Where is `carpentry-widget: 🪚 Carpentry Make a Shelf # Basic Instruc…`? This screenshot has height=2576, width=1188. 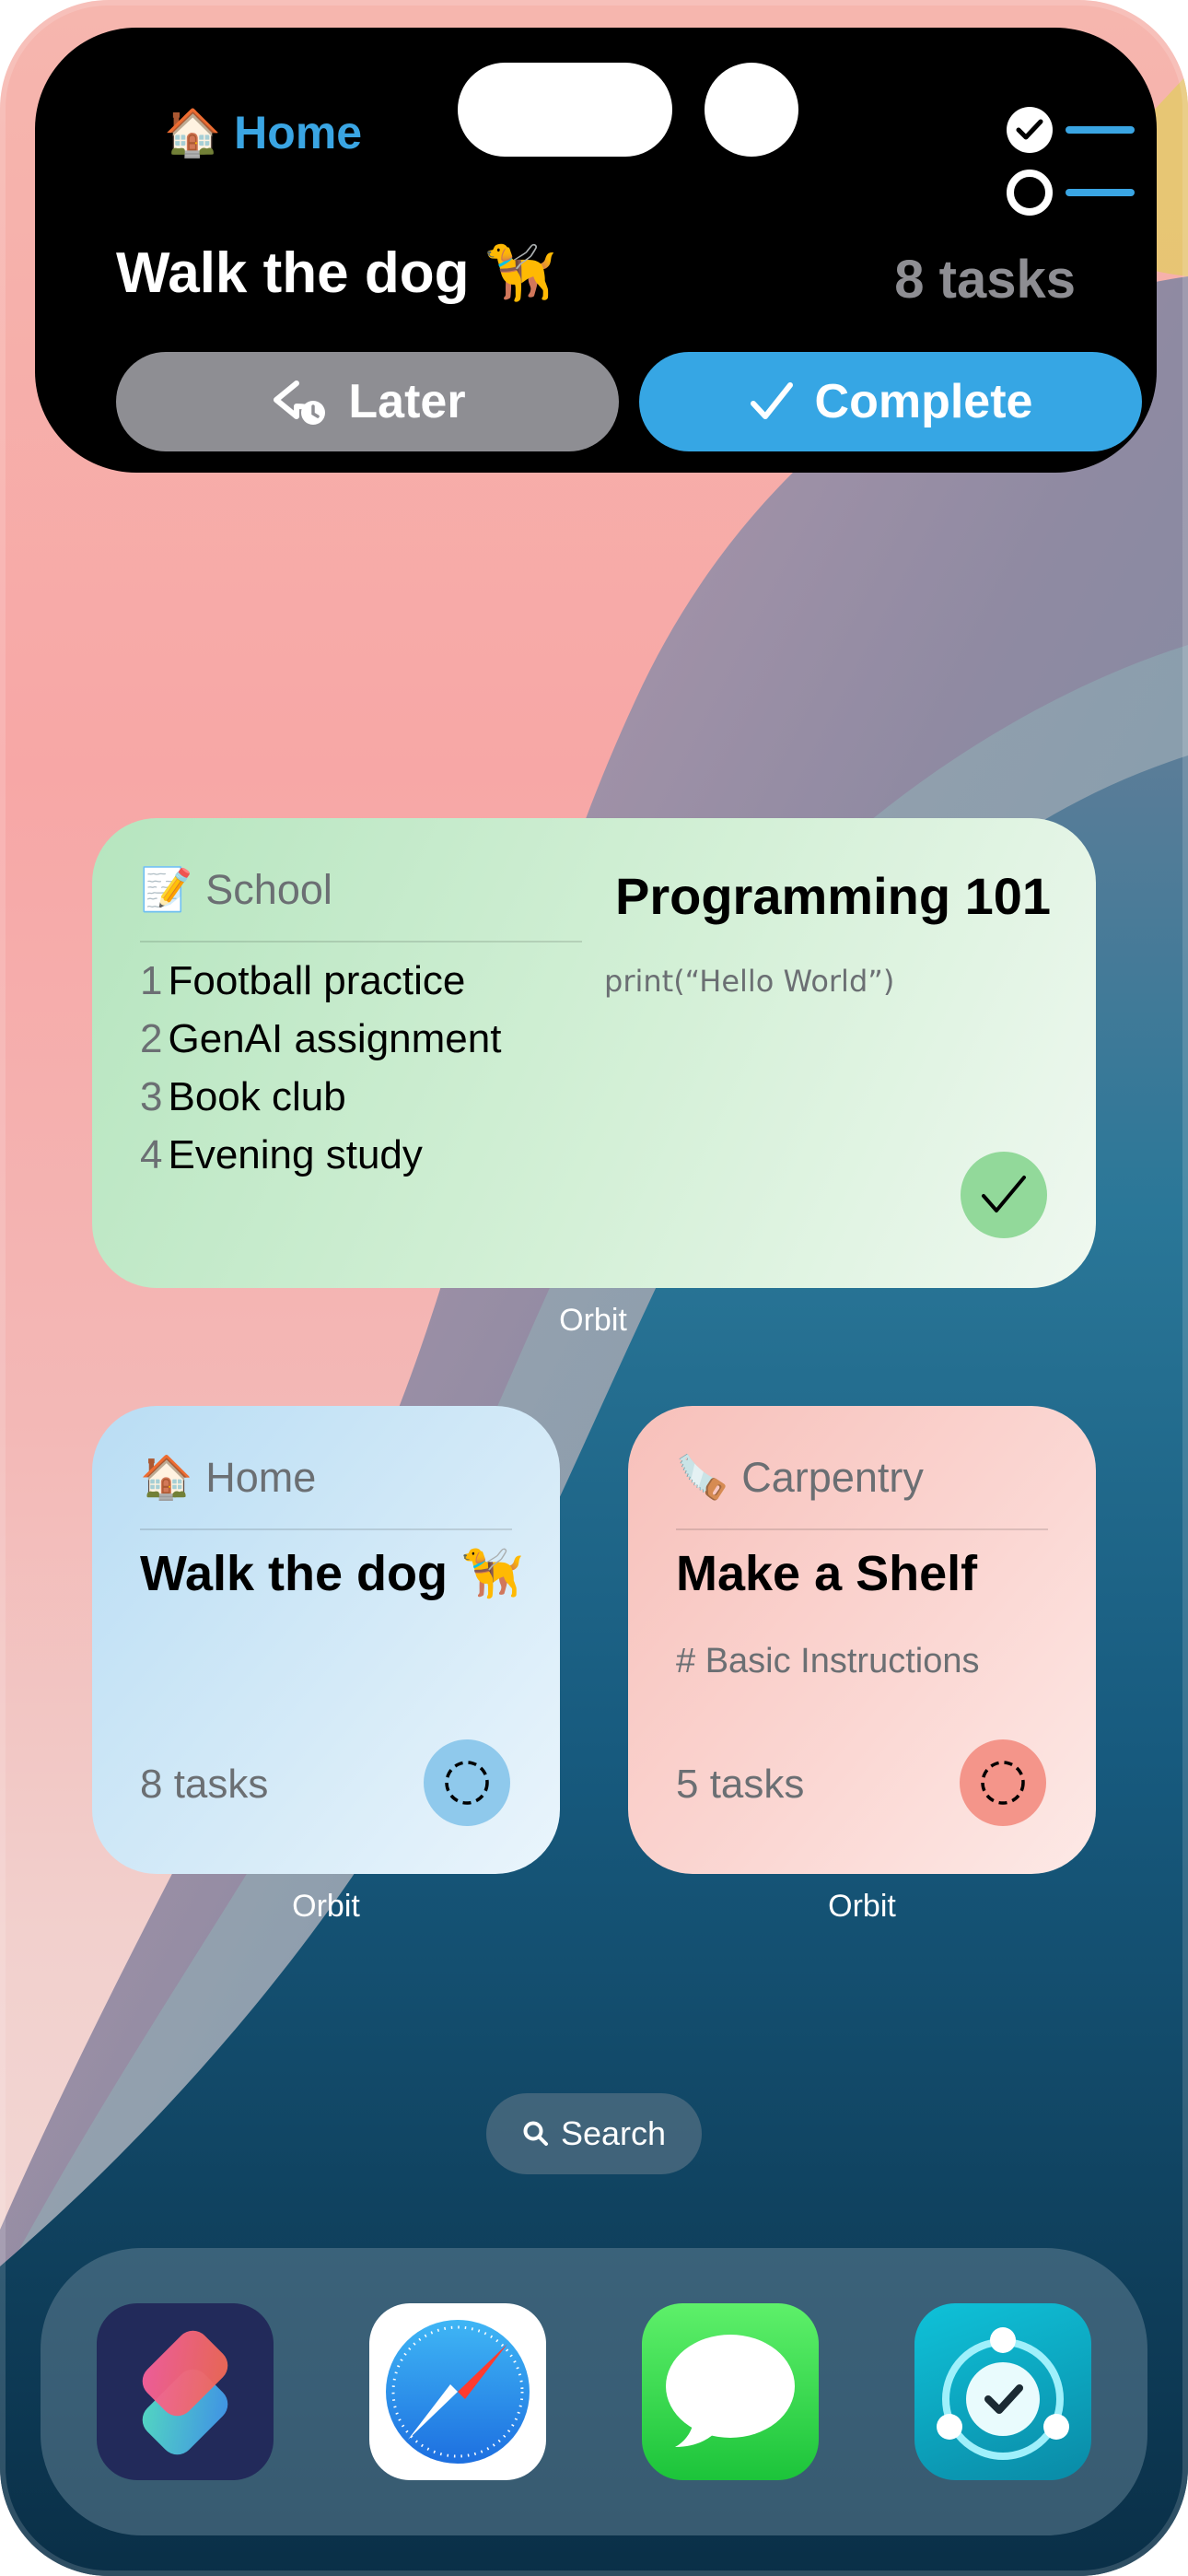 carpentry-widget: 🪚 Carpentry Make a Shelf # Basic Instruc… is located at coordinates (862, 1640).